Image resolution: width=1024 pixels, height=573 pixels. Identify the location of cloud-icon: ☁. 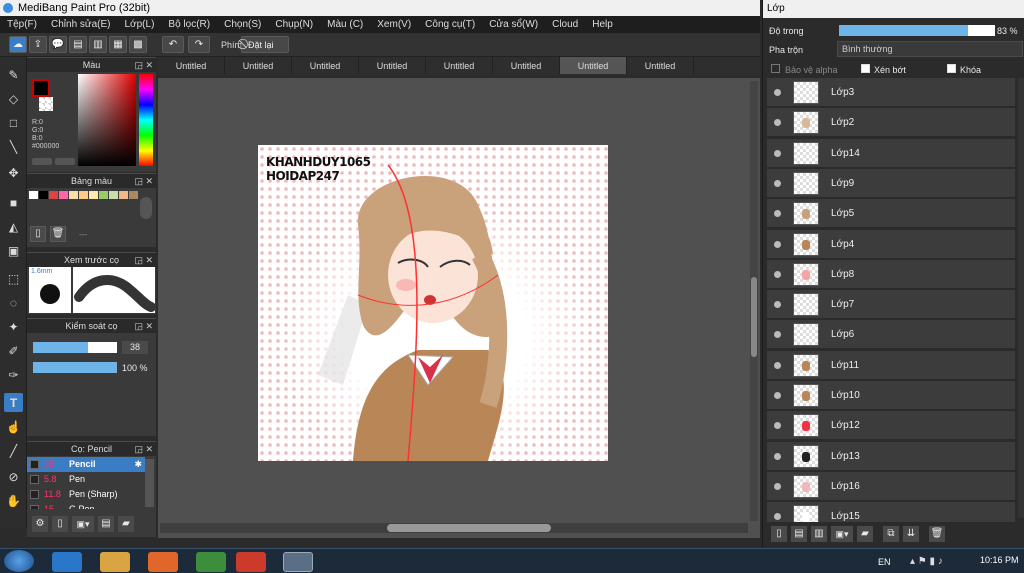
(18, 44).